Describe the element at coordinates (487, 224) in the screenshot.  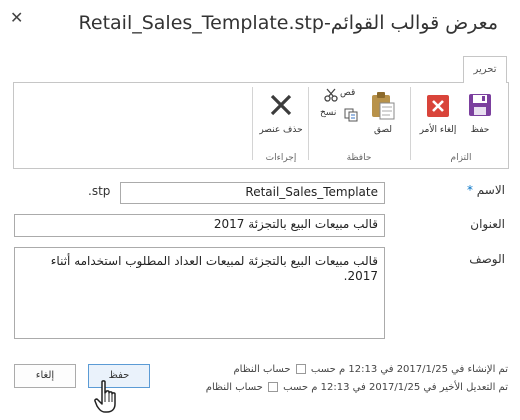
I see `title-label: العنوان` at that location.